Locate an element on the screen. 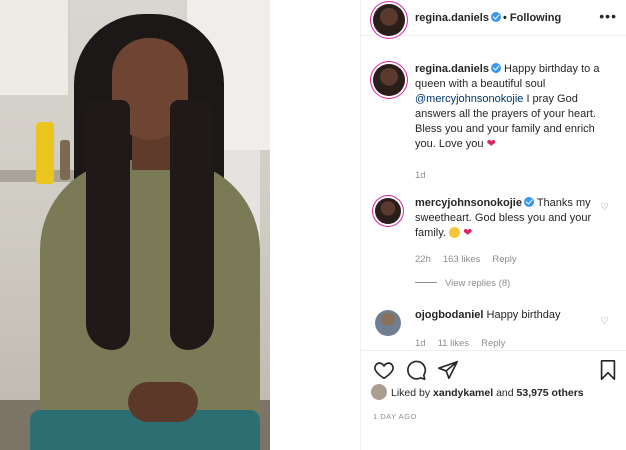 Image resolution: width=626 pixels, height=450 pixels. liker-username: xandykamel is located at coordinates (463, 393).